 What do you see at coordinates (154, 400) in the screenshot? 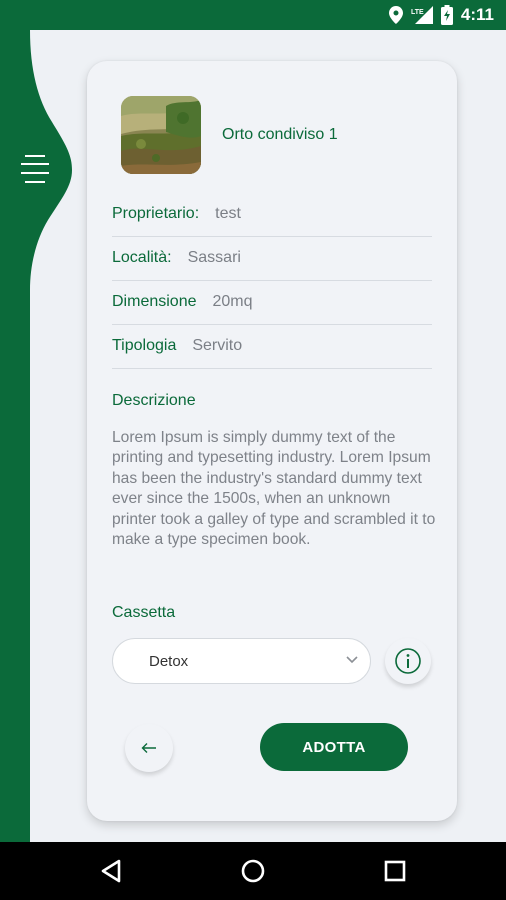
I see `description-label: Descrizione` at bounding box center [154, 400].